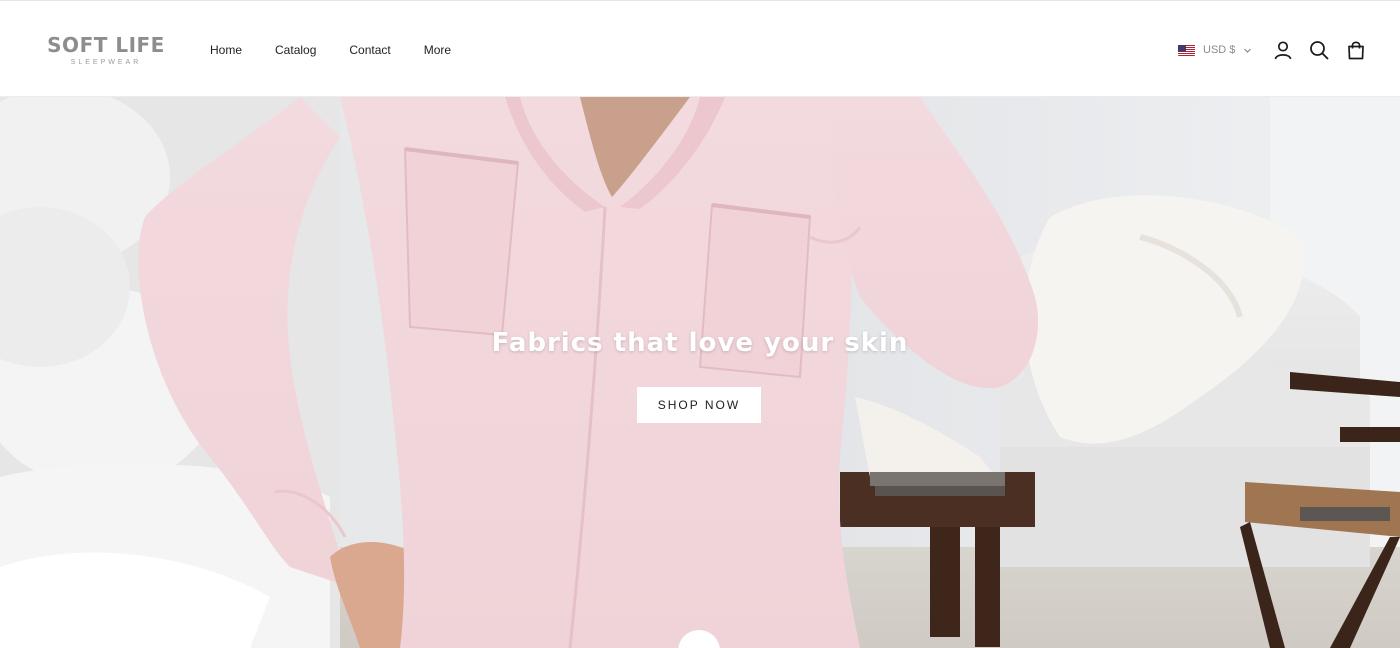 The width and height of the screenshot is (1400, 648). What do you see at coordinates (1319, 50) in the screenshot?
I see `search-icon` at bounding box center [1319, 50].